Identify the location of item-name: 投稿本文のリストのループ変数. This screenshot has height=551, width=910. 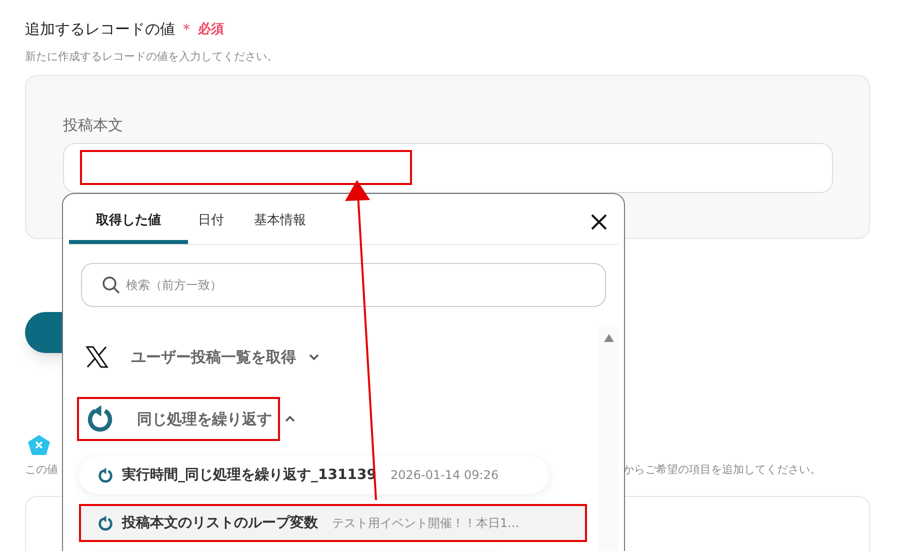
(220, 523).